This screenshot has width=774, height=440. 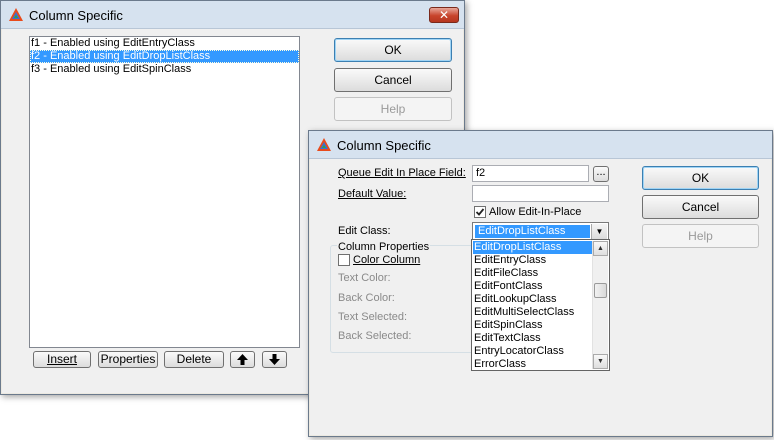 I want to click on dropdown-item: EditSpinClass, so click(x=532, y=325).